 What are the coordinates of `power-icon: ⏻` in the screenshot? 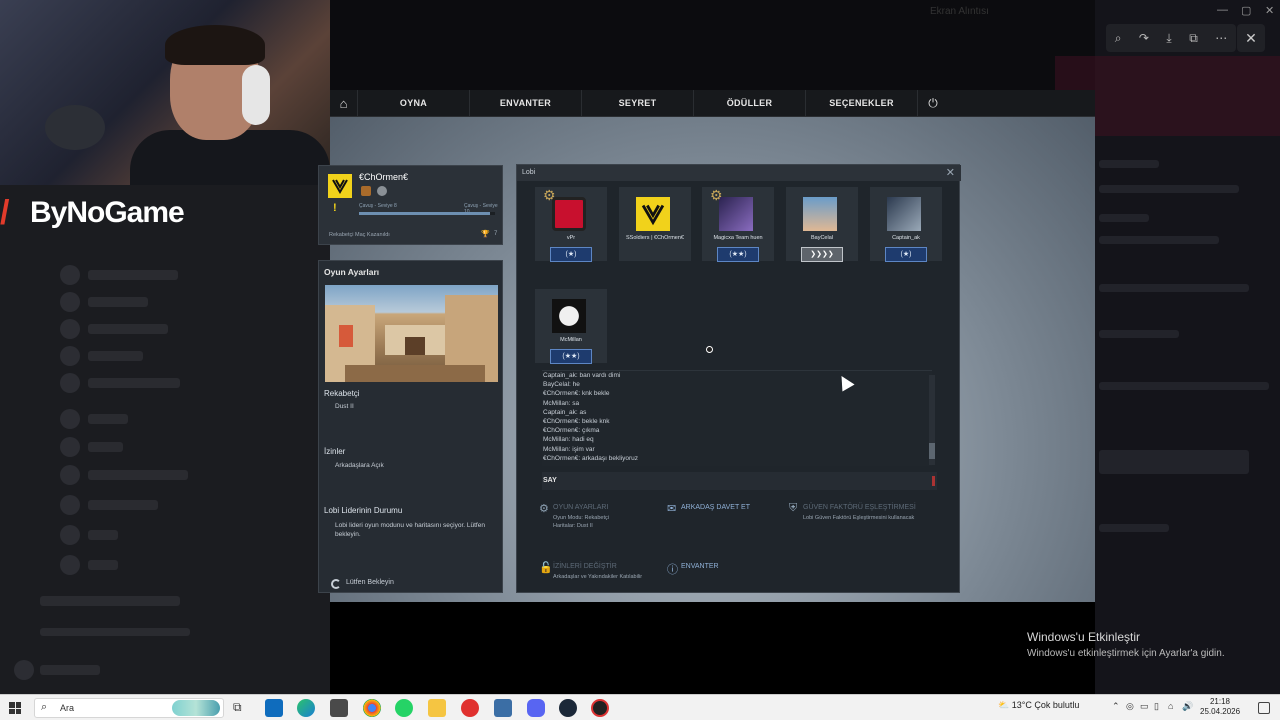 It's located at (933, 103).